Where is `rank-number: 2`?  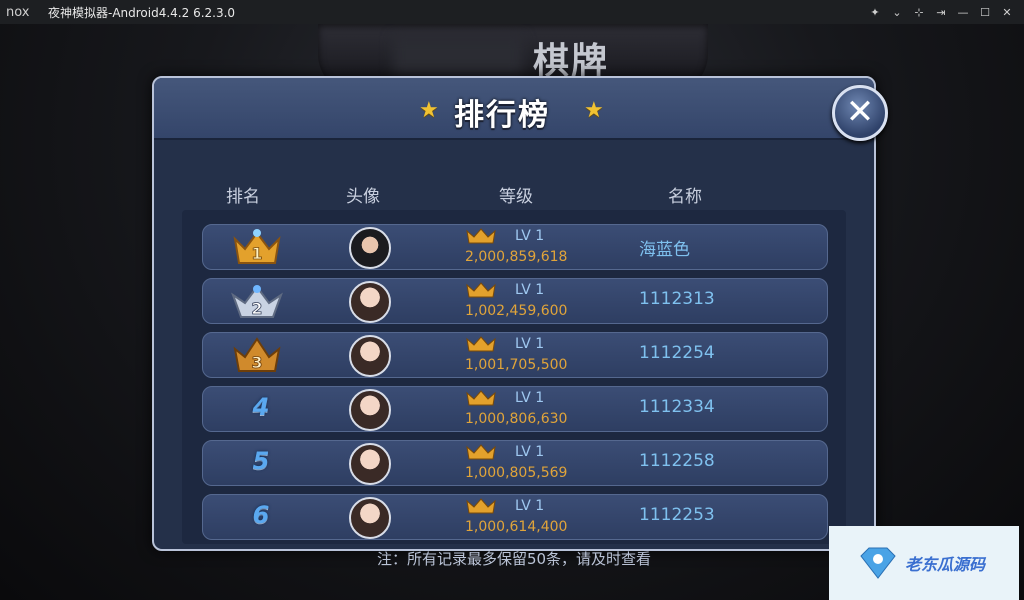
rank-number: 2 is located at coordinates (256, 308).